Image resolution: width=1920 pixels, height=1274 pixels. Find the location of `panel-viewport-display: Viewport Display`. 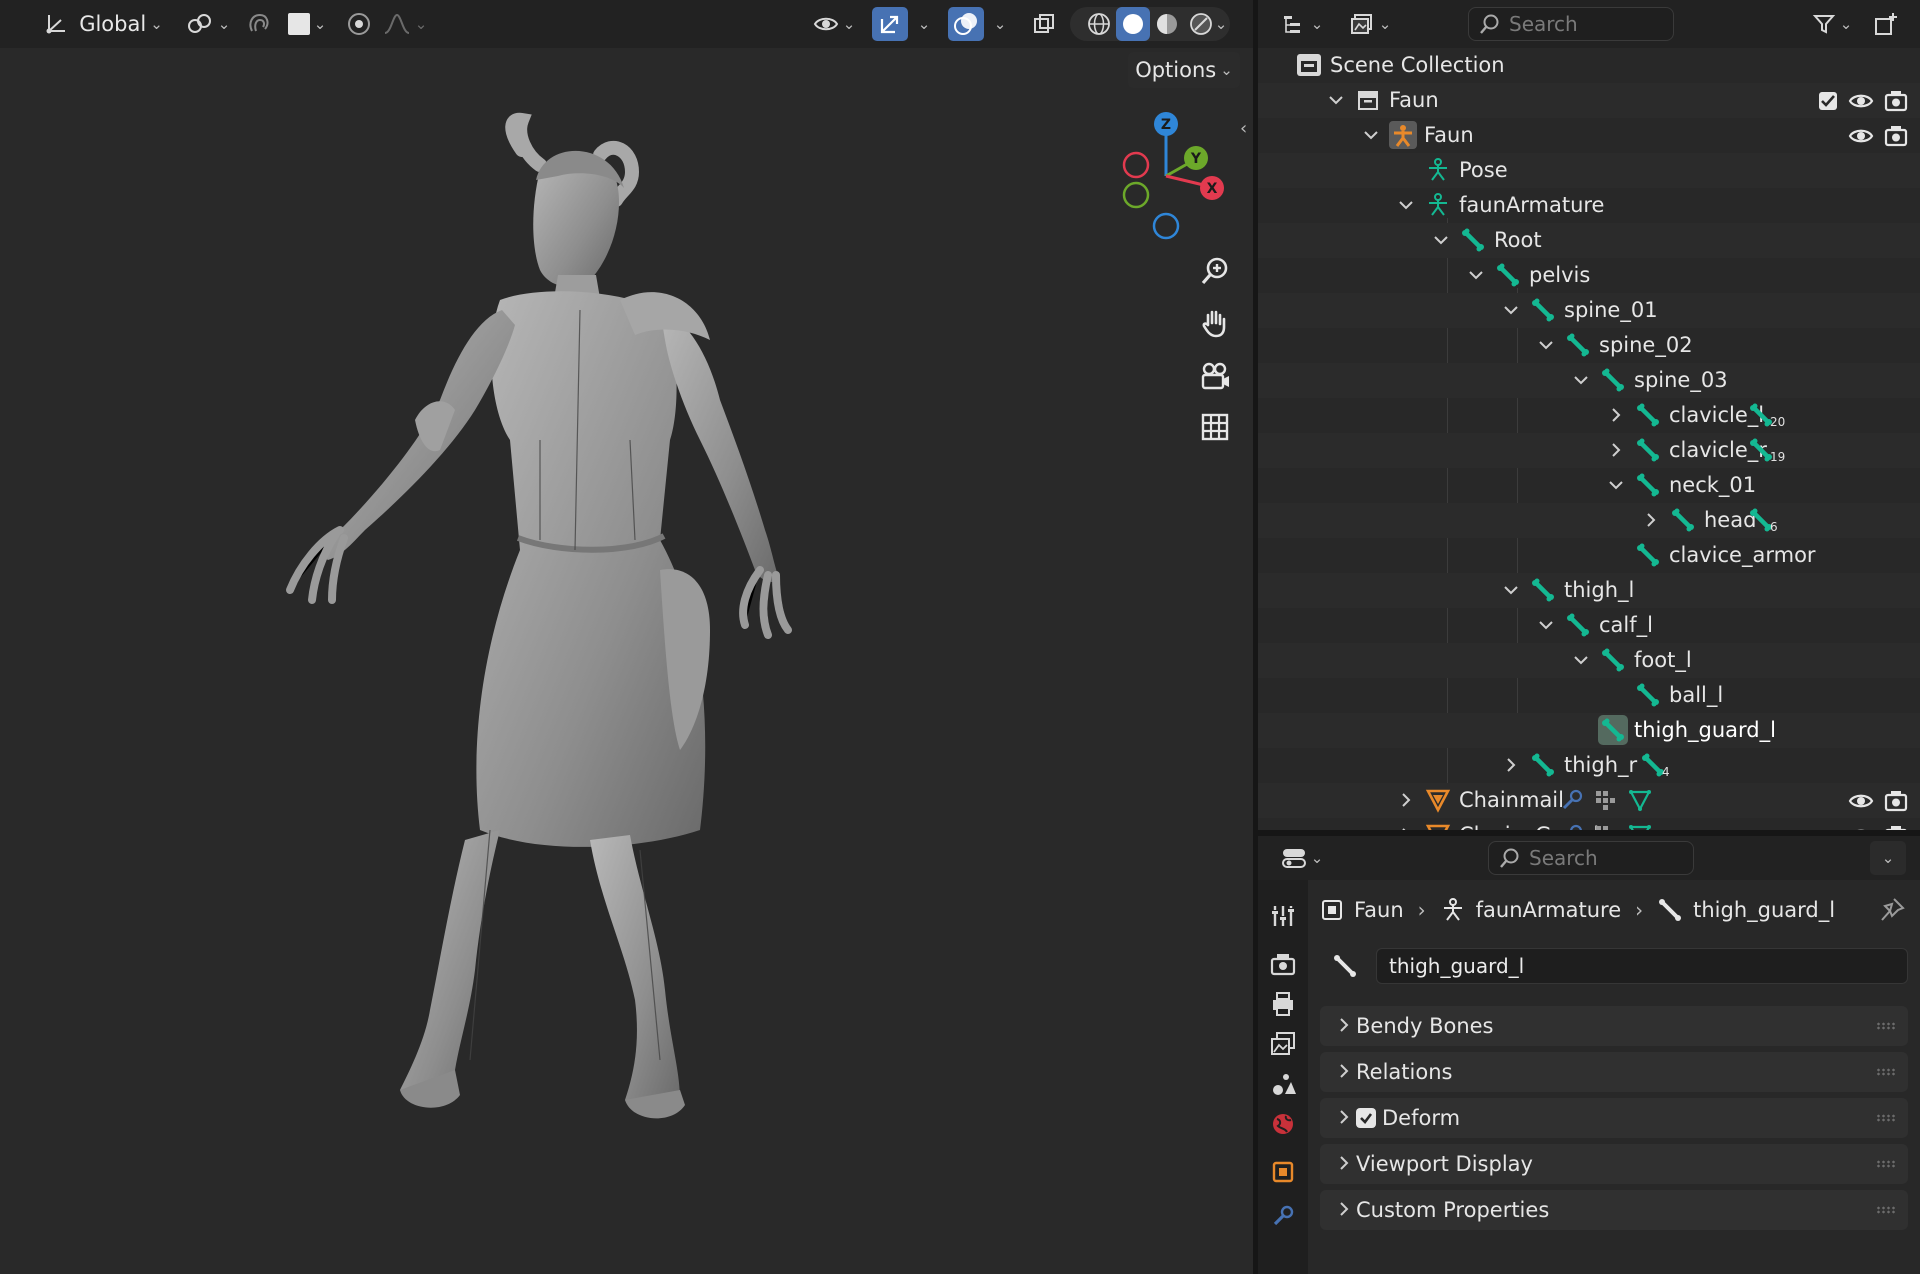

panel-viewport-display: Viewport Display is located at coordinates (1614, 1164).